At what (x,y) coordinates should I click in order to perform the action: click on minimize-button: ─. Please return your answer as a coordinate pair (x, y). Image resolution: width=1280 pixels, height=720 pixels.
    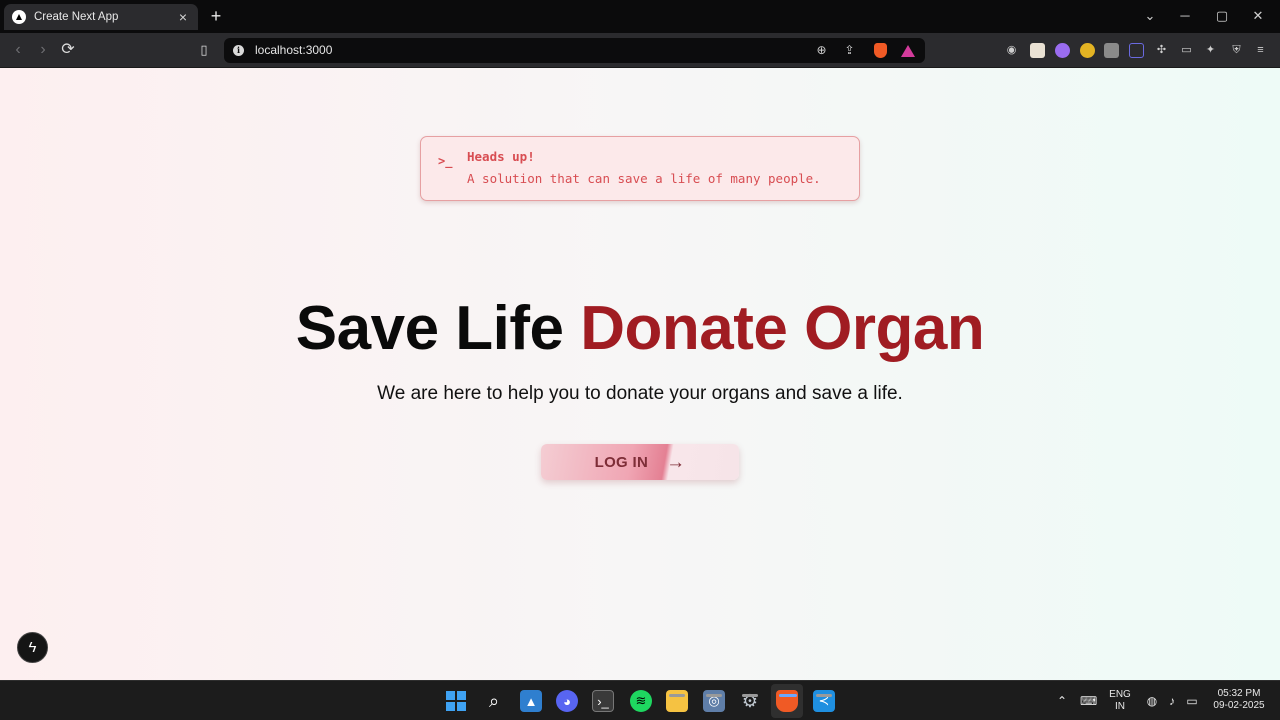
    Looking at the image, I should click on (1185, 16).